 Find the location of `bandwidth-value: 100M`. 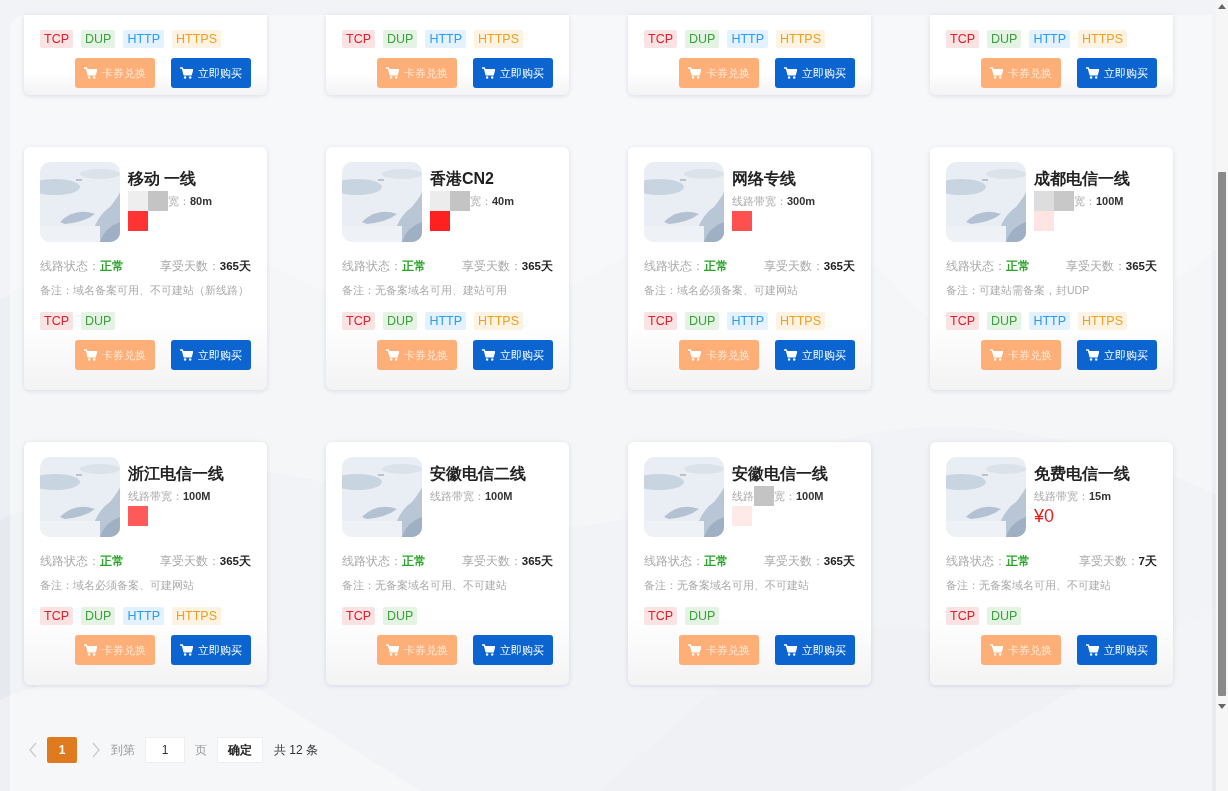

bandwidth-value: 100M is located at coordinates (810, 496).